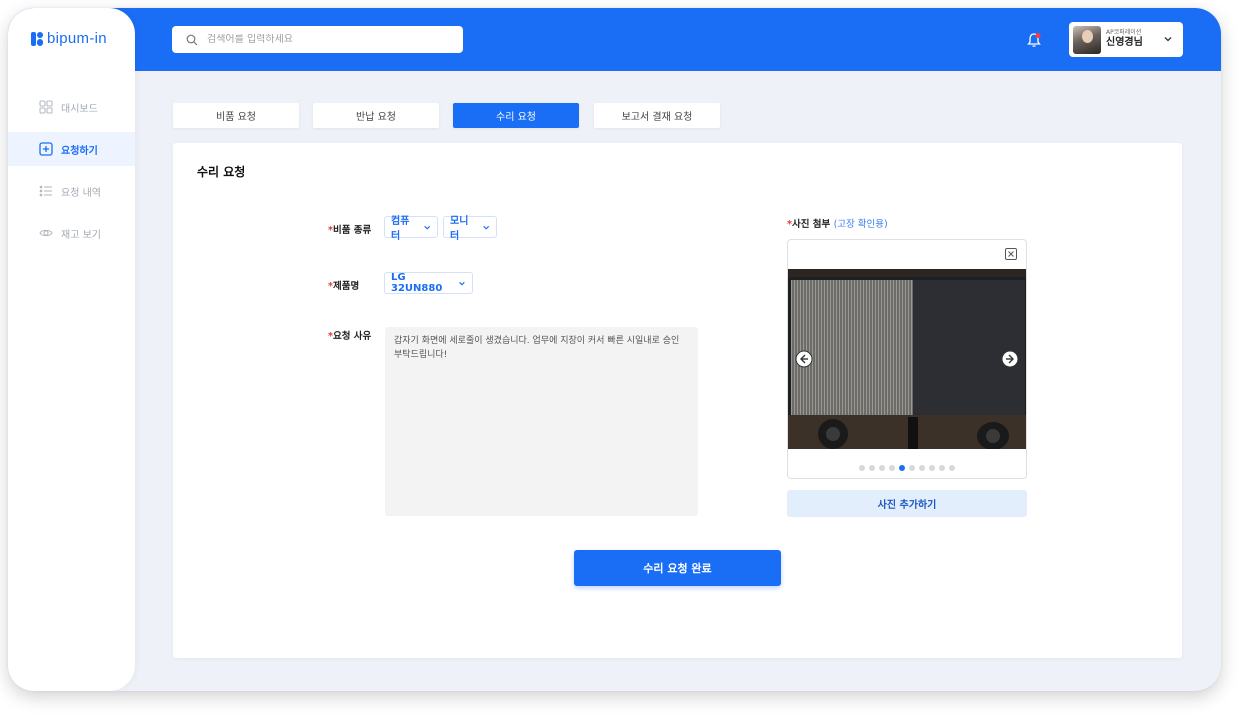  Describe the element at coordinates (516, 115) in the screenshot. I see `tab-repair-request: 수리 요청` at that location.